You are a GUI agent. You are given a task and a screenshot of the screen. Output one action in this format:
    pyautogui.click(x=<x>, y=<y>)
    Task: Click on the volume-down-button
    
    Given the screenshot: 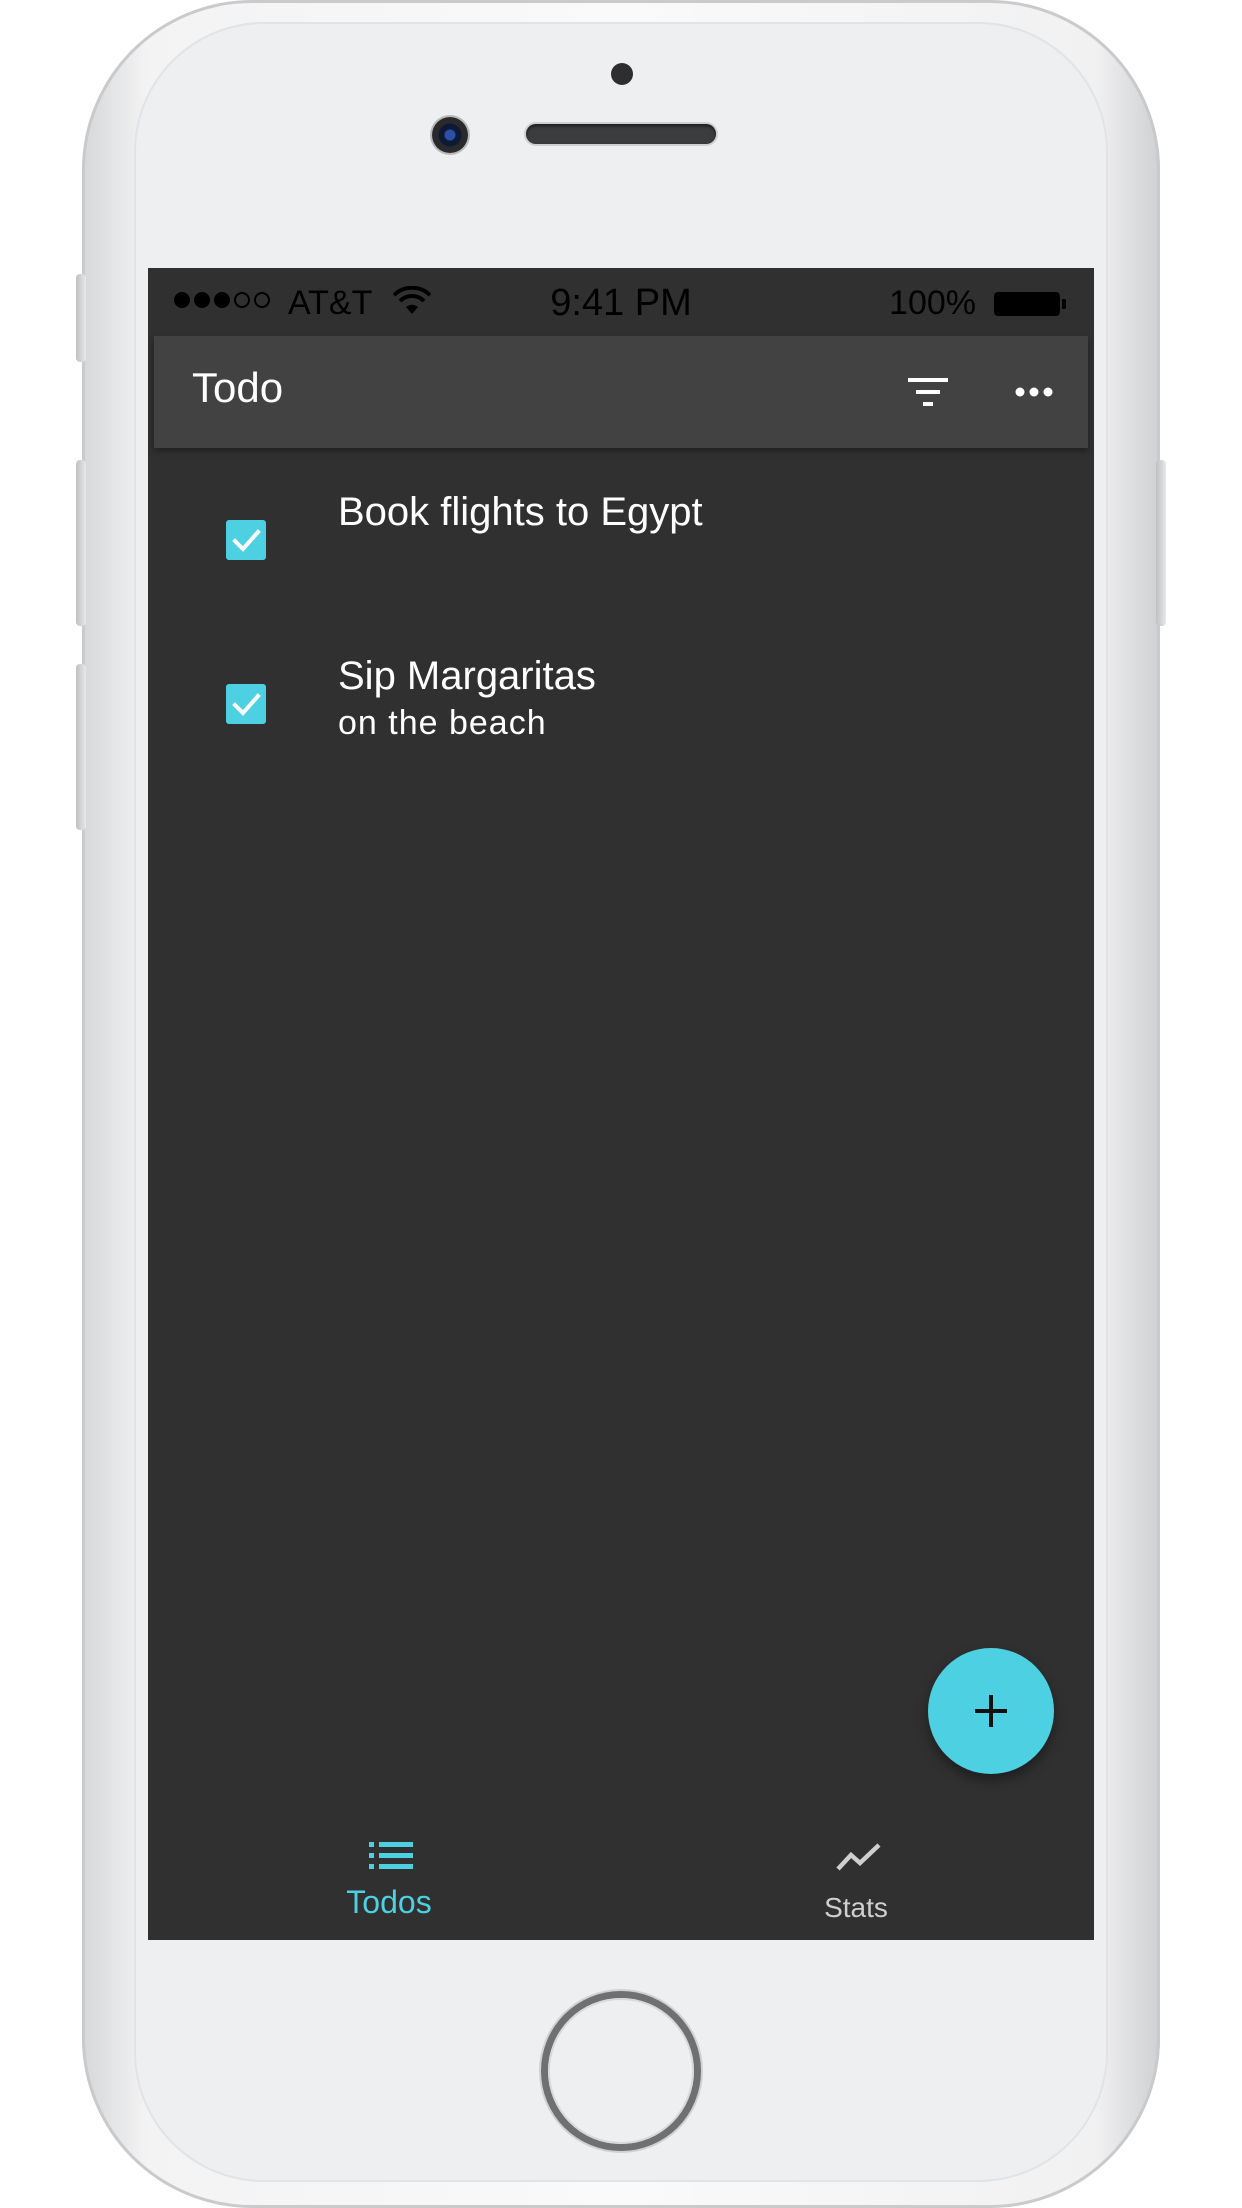 What is the action you would take?
    pyautogui.click(x=81, y=747)
    